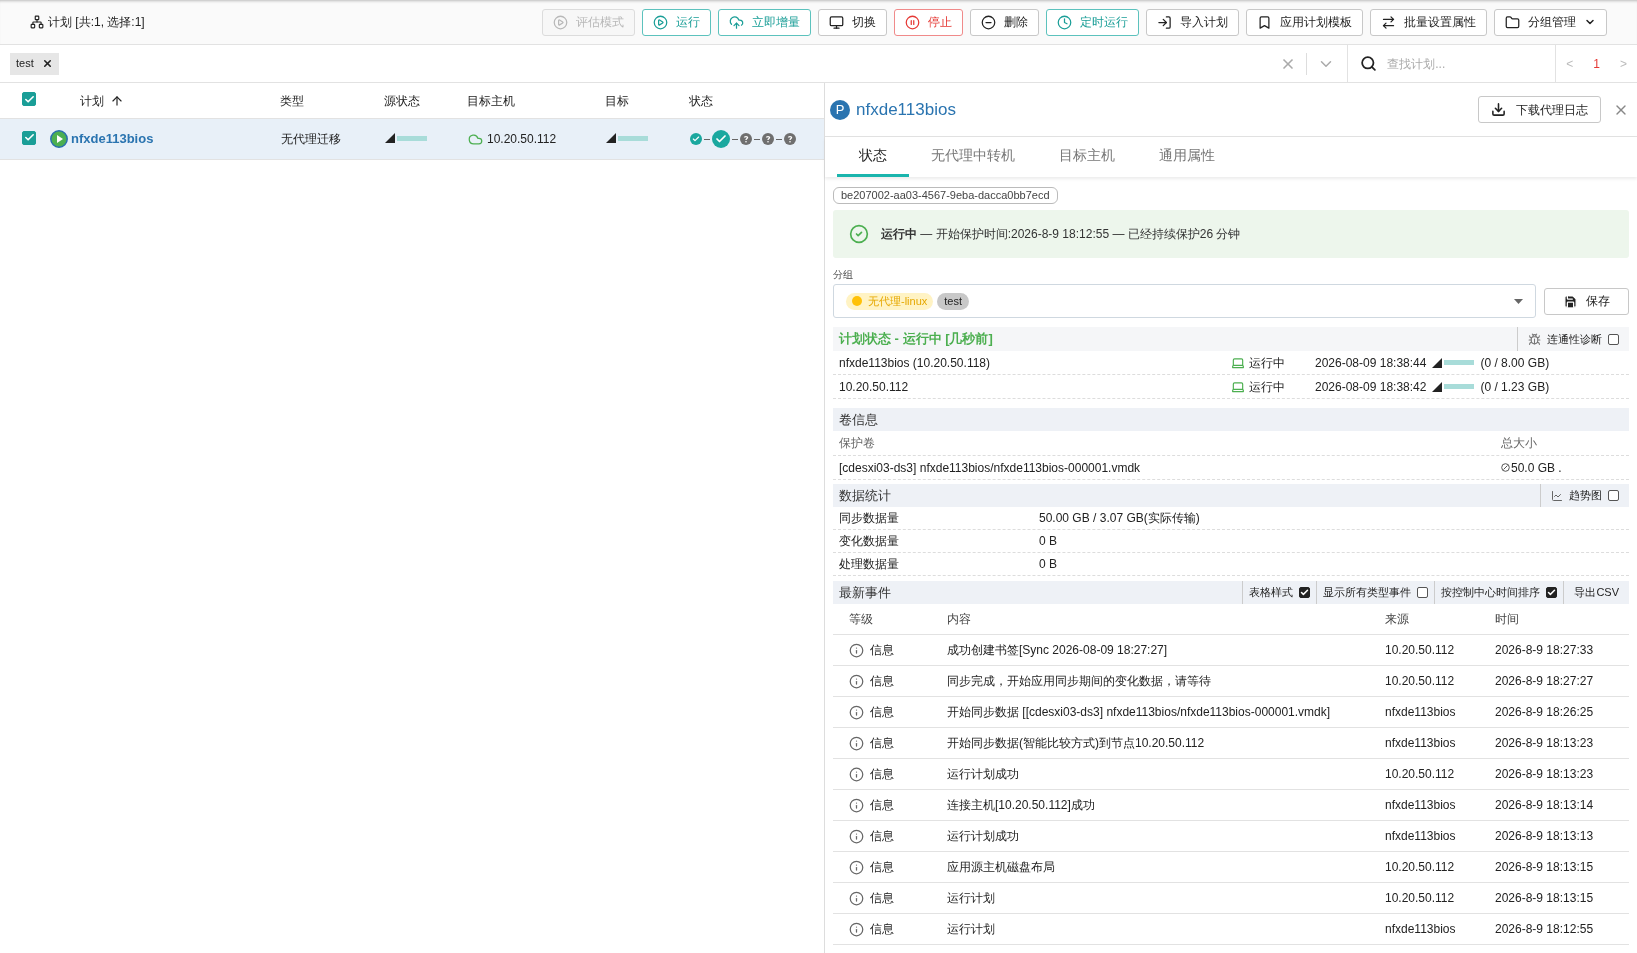  What do you see at coordinates (983, 774) in the screenshot?
I see `event-content: 运行计划成功` at bounding box center [983, 774].